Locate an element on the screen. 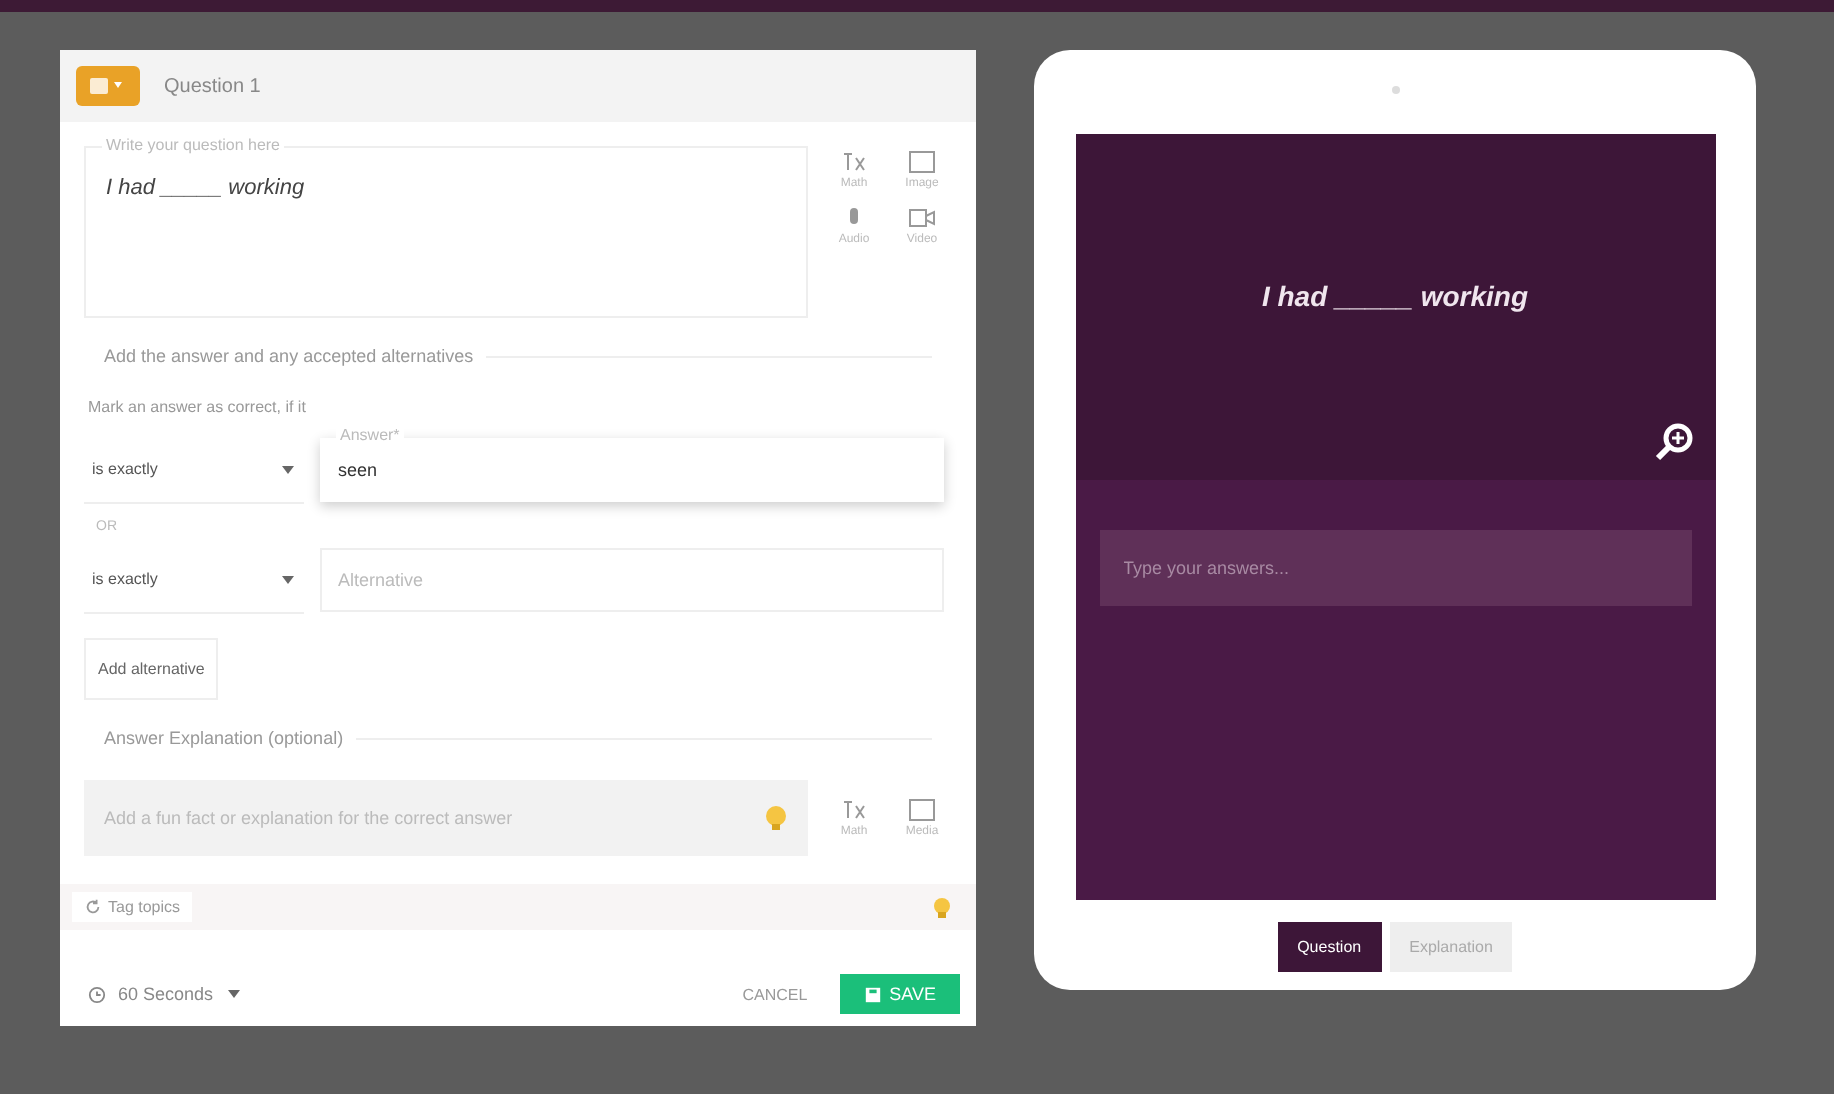  field-label: Write your question here is located at coordinates (193, 145).